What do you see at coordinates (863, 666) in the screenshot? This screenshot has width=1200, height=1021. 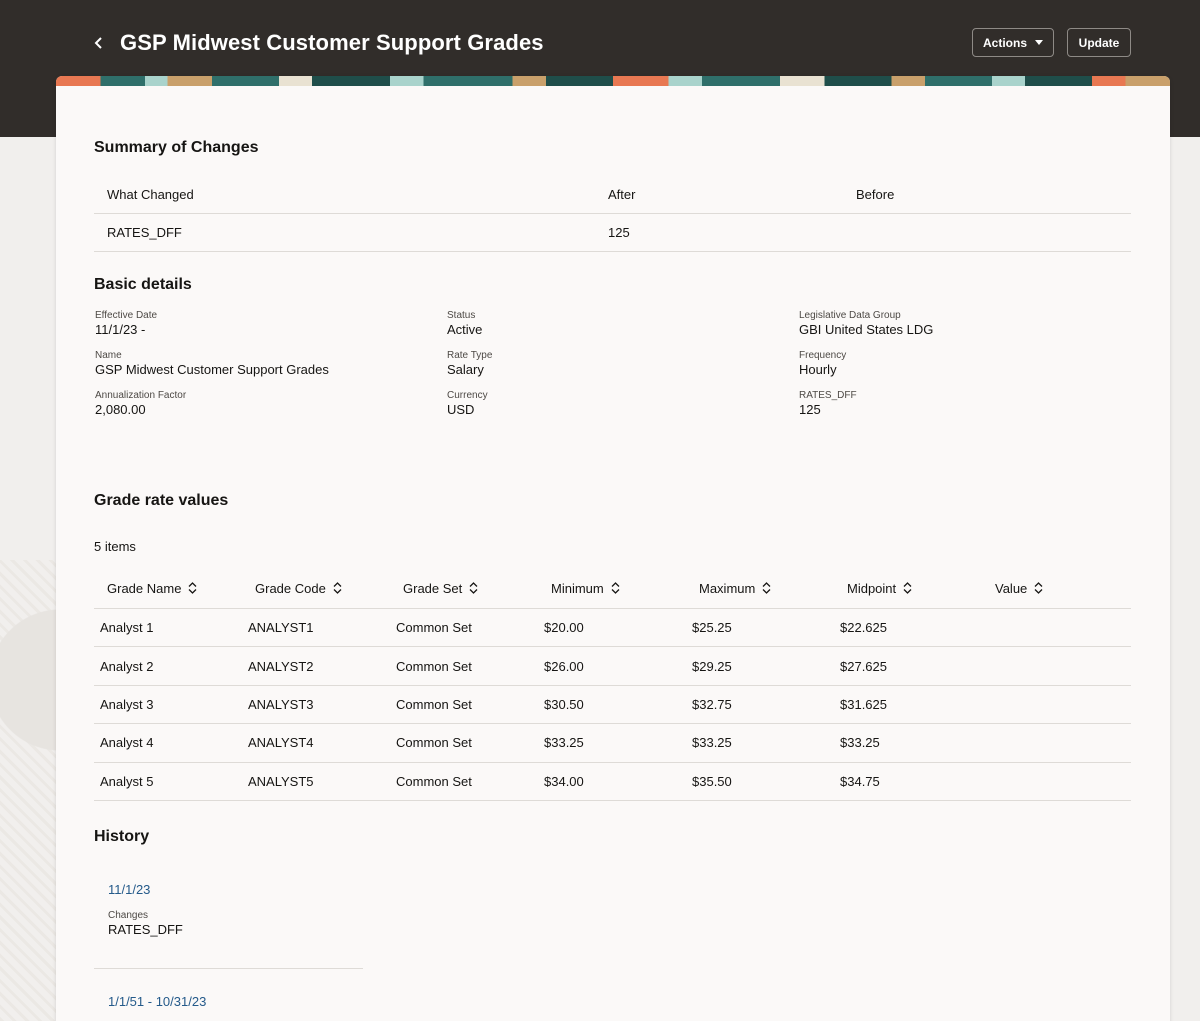 I see `cell-midpoint: $27.625` at bounding box center [863, 666].